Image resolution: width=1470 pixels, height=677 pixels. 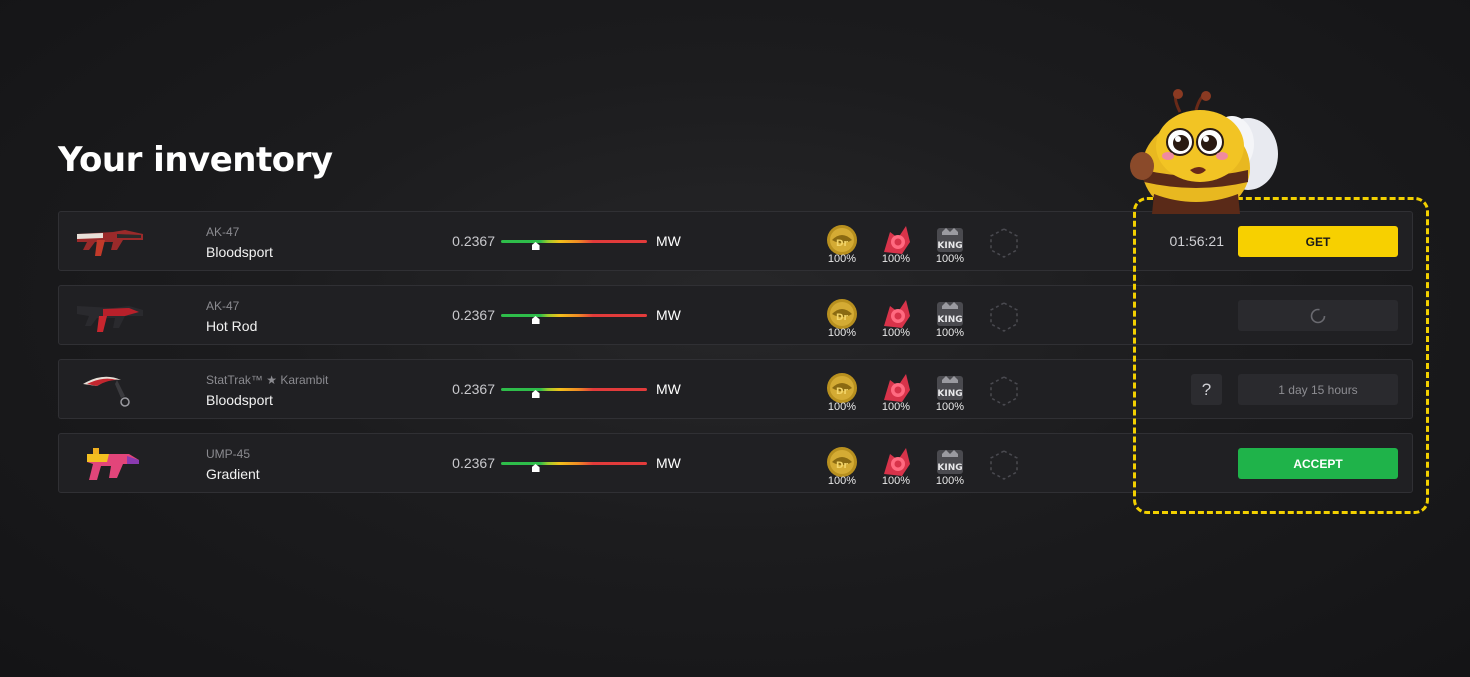 What do you see at coordinates (195, 160) in the screenshot?
I see `page-title: Your inventory` at bounding box center [195, 160].